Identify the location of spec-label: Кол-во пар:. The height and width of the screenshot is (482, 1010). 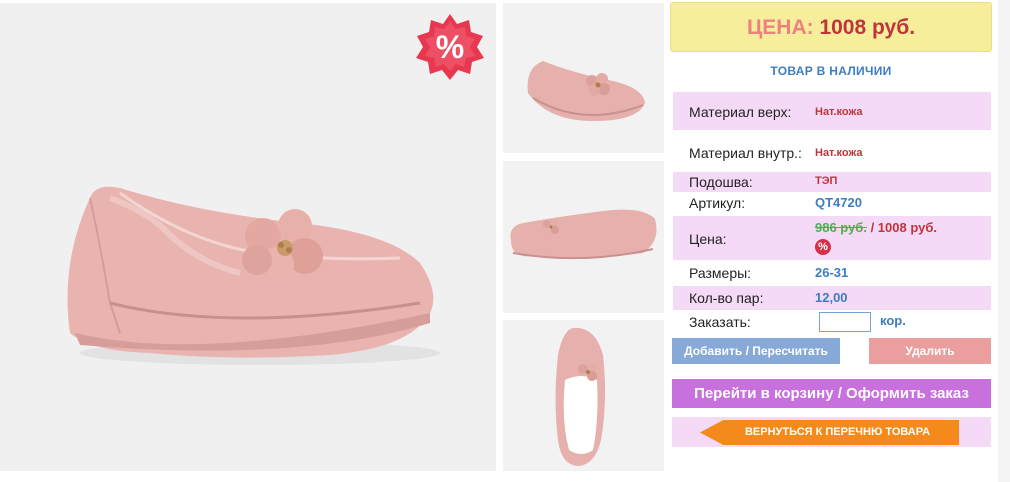
(726, 298).